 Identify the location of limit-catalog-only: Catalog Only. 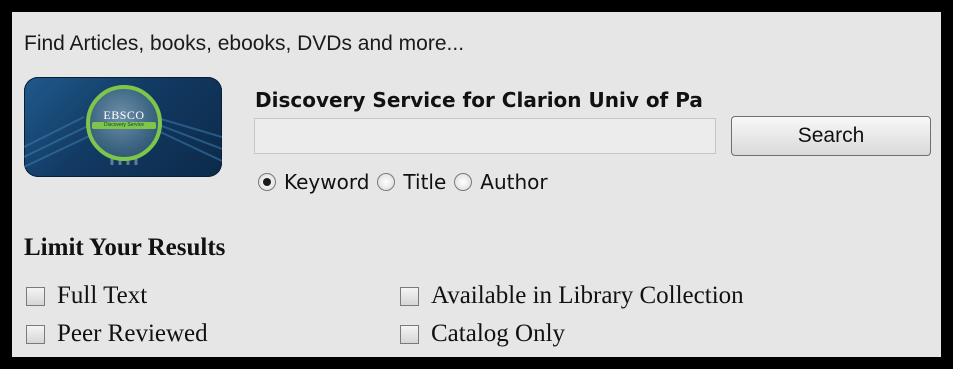
(482, 334).